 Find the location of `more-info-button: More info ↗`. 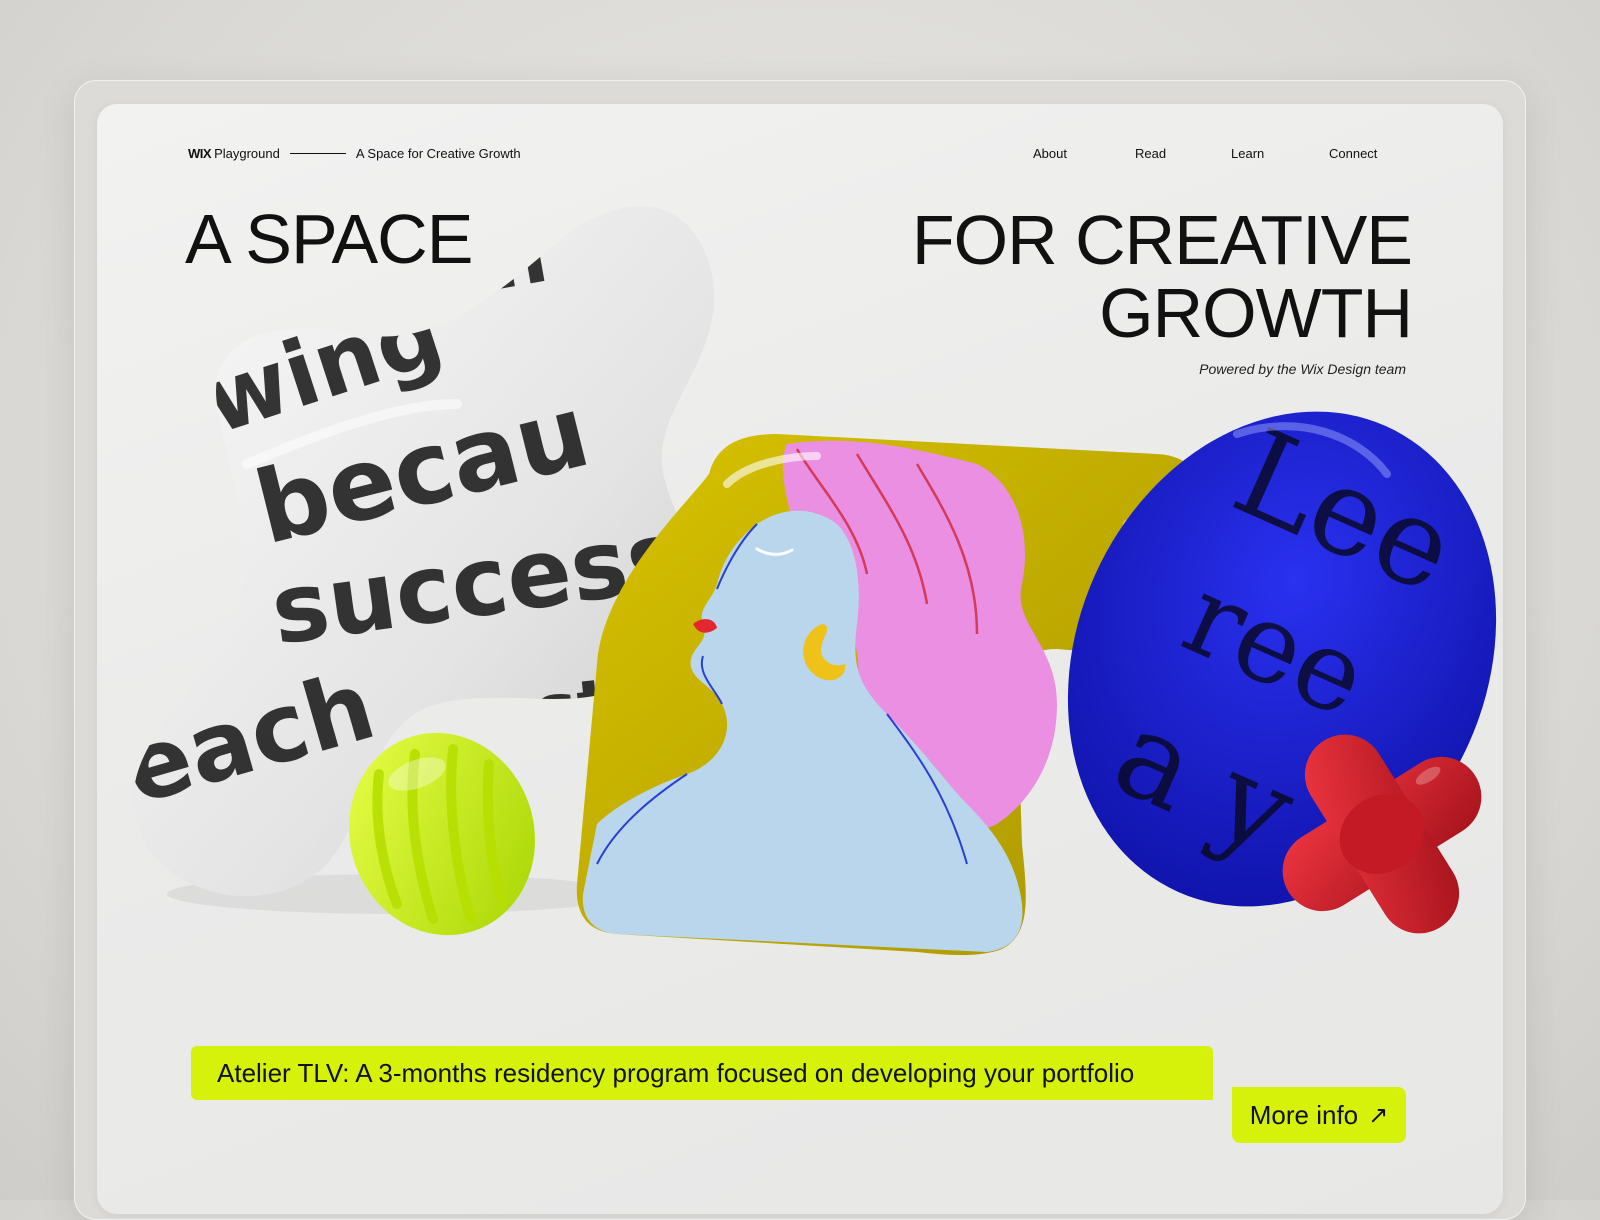

more-info-button: More info ↗ is located at coordinates (1319, 1115).